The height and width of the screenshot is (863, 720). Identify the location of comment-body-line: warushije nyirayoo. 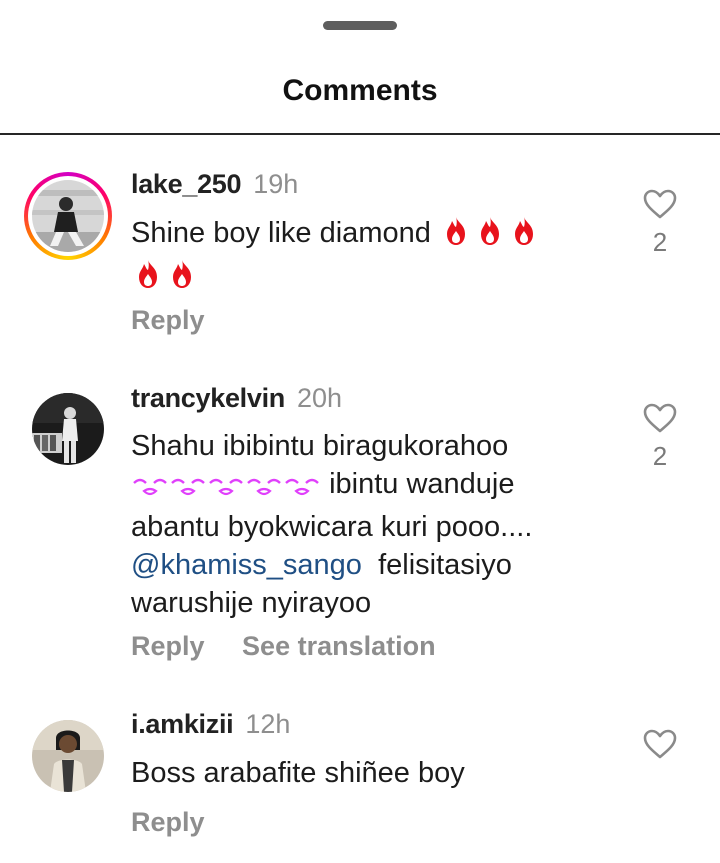
(251, 603).